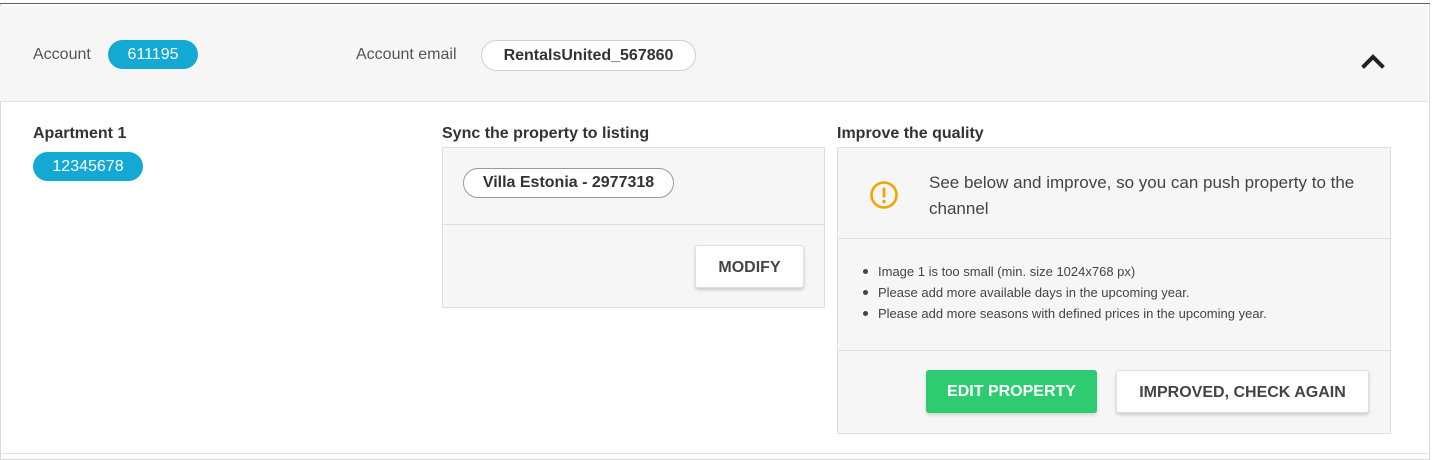  What do you see at coordinates (884, 195) in the screenshot?
I see `exclamation-circle-icon` at bounding box center [884, 195].